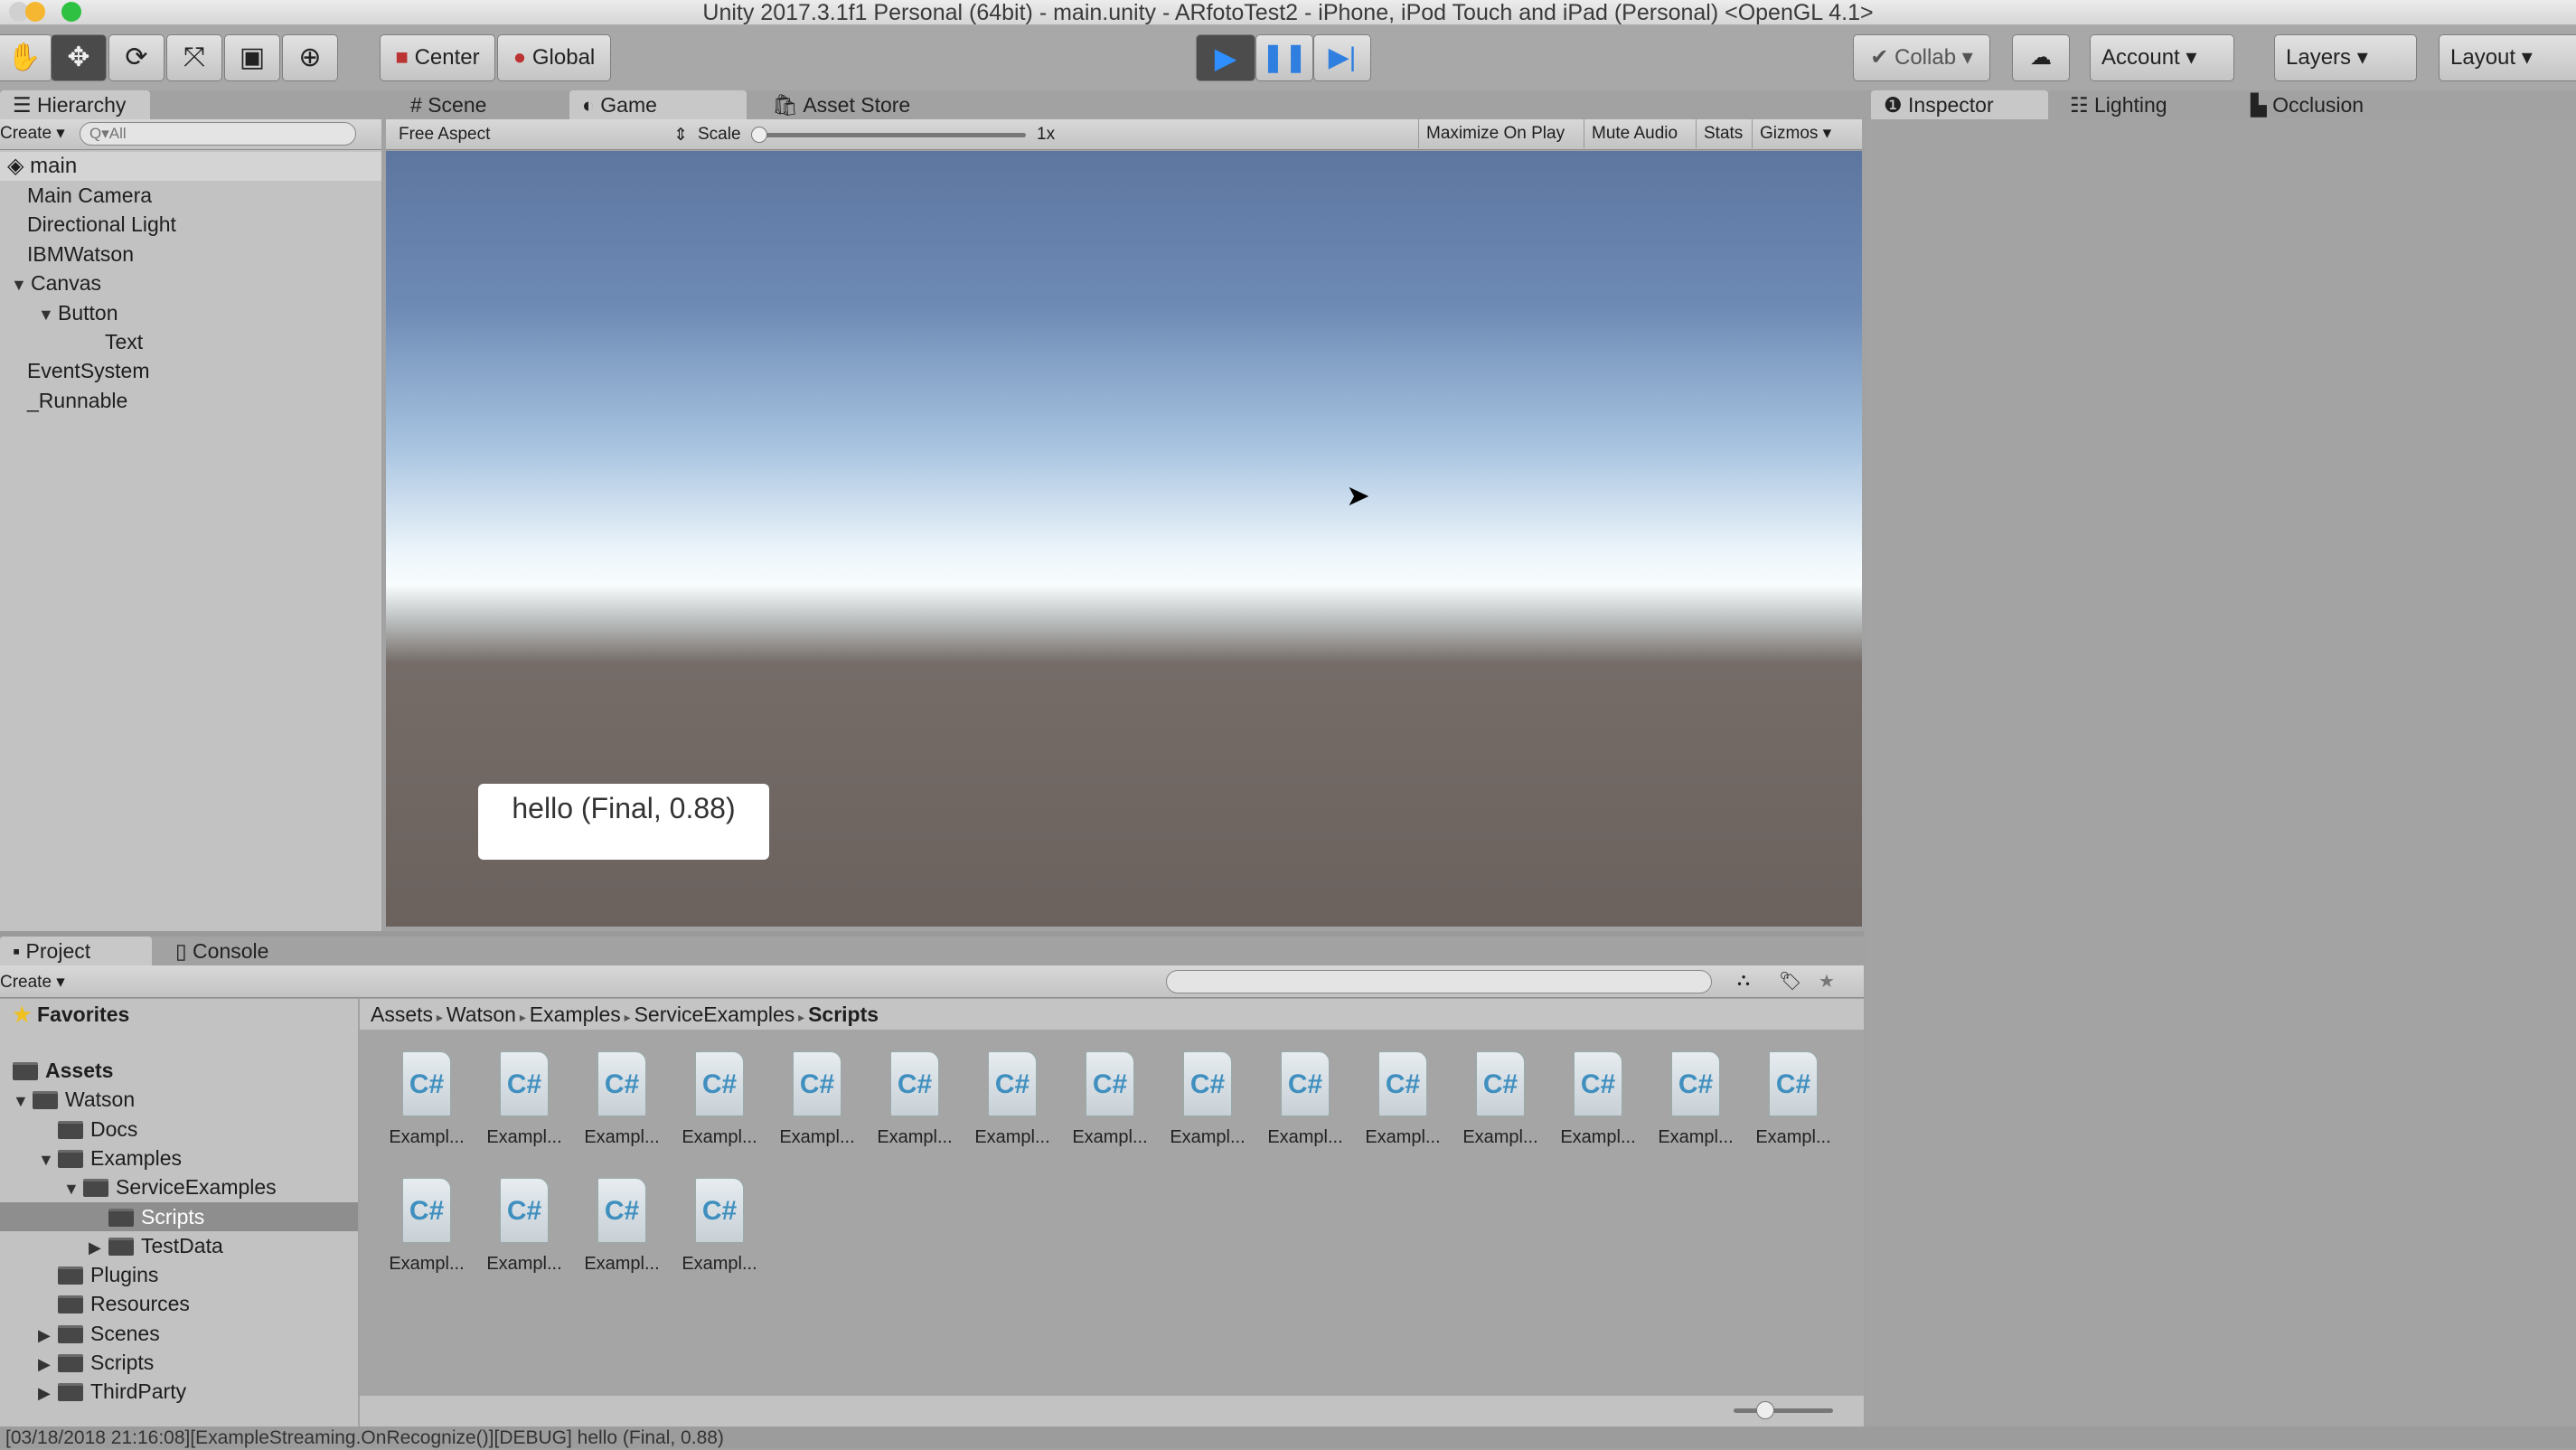 This screenshot has width=2576, height=1450. Describe the element at coordinates (252, 58) in the screenshot. I see `rect-tool-button: ▣` at that location.